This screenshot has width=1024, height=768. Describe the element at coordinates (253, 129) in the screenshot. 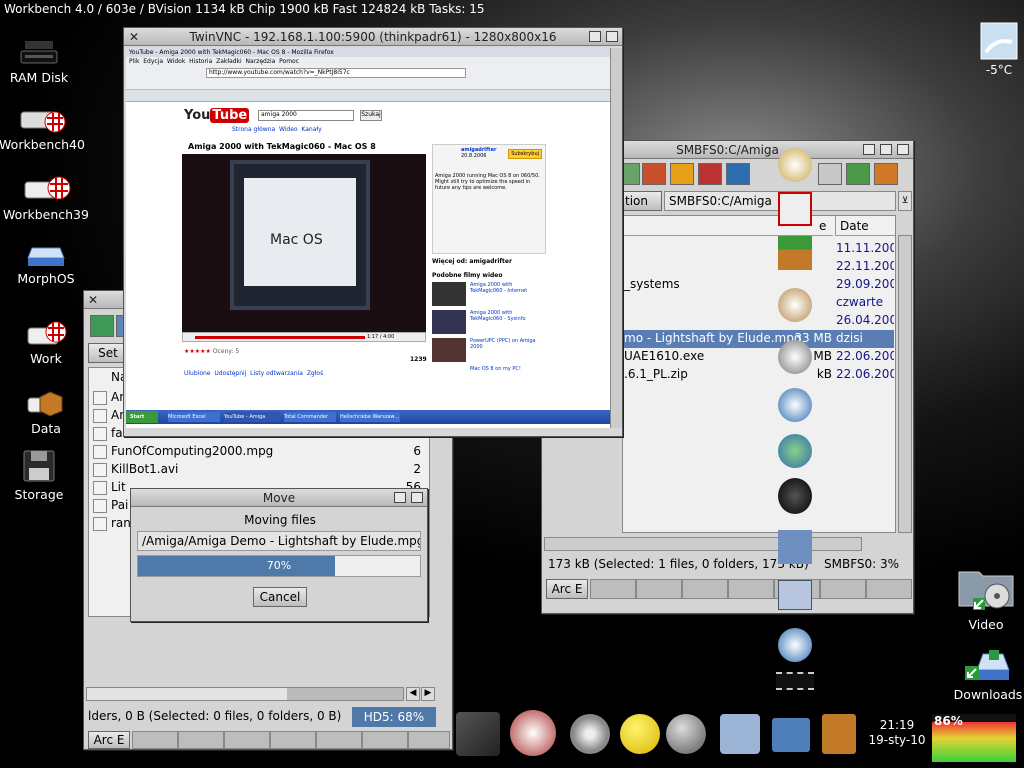

I see `nav-link: Strona główna` at that location.